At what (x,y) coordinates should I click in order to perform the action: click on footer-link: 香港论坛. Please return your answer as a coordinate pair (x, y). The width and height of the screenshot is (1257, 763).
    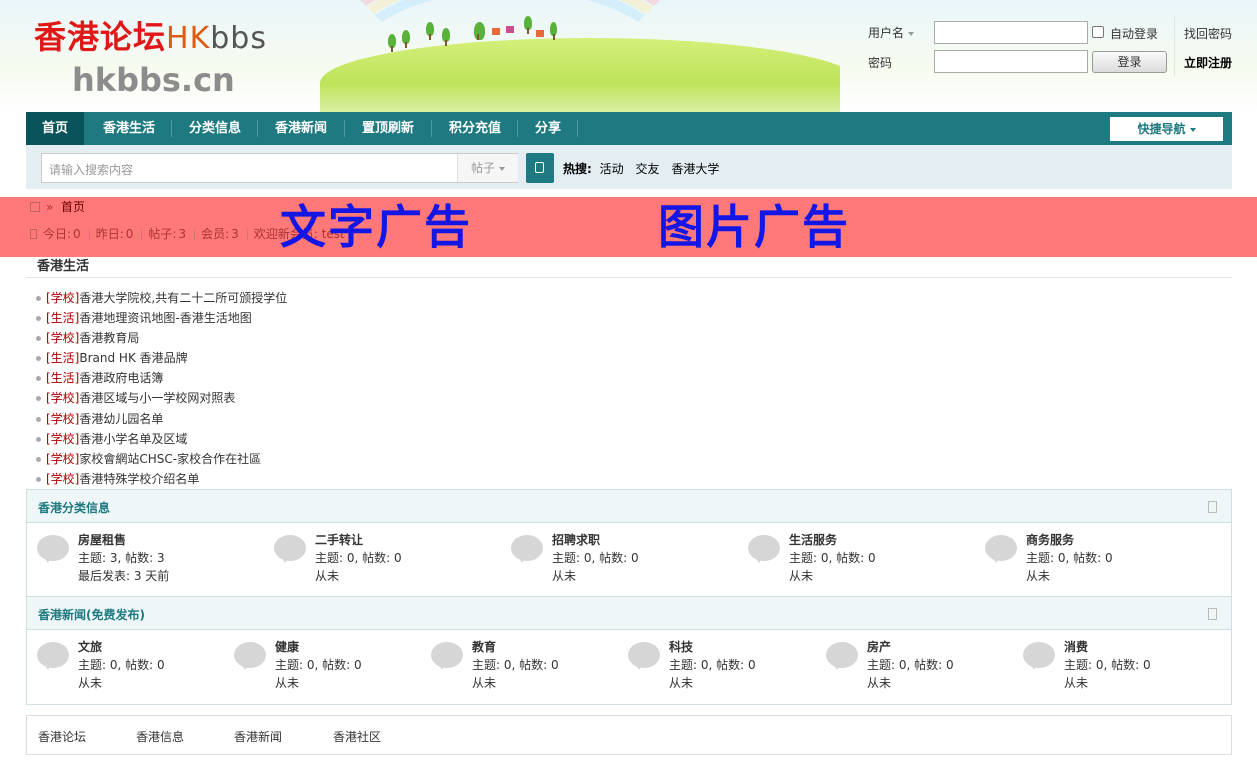
    Looking at the image, I should click on (62, 736).